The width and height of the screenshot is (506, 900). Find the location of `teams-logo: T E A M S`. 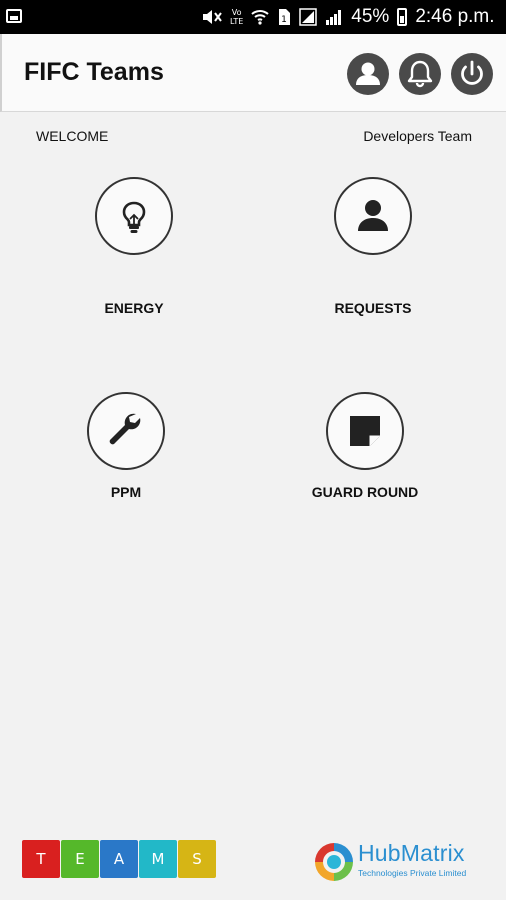

teams-logo: T E A M S is located at coordinates (119, 859).